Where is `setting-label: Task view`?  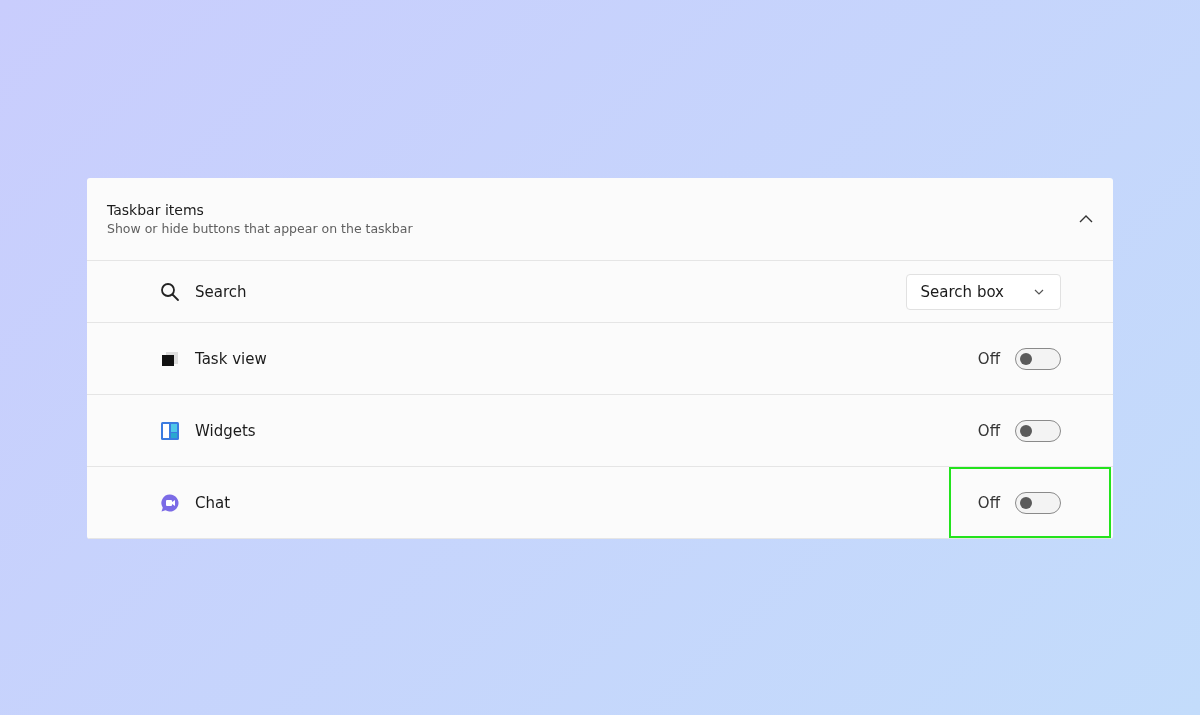
setting-label: Task view is located at coordinates (231, 358).